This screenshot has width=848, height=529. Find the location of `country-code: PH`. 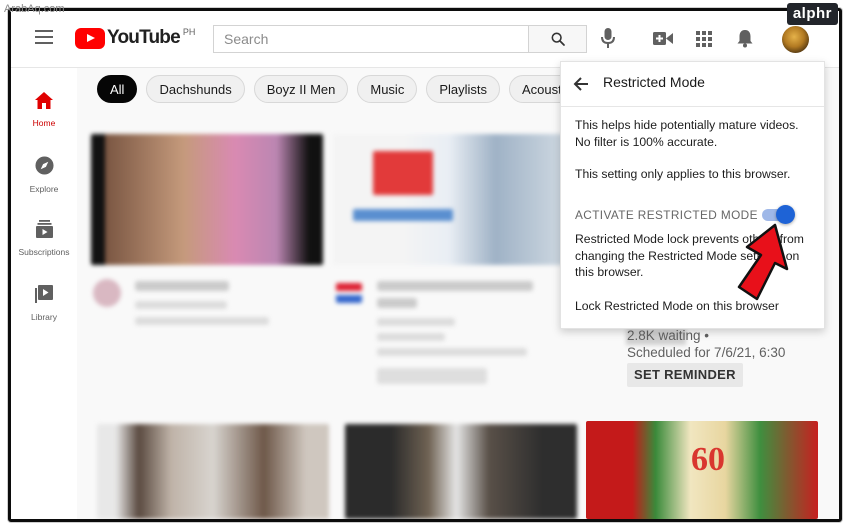

country-code: PH is located at coordinates (189, 32).